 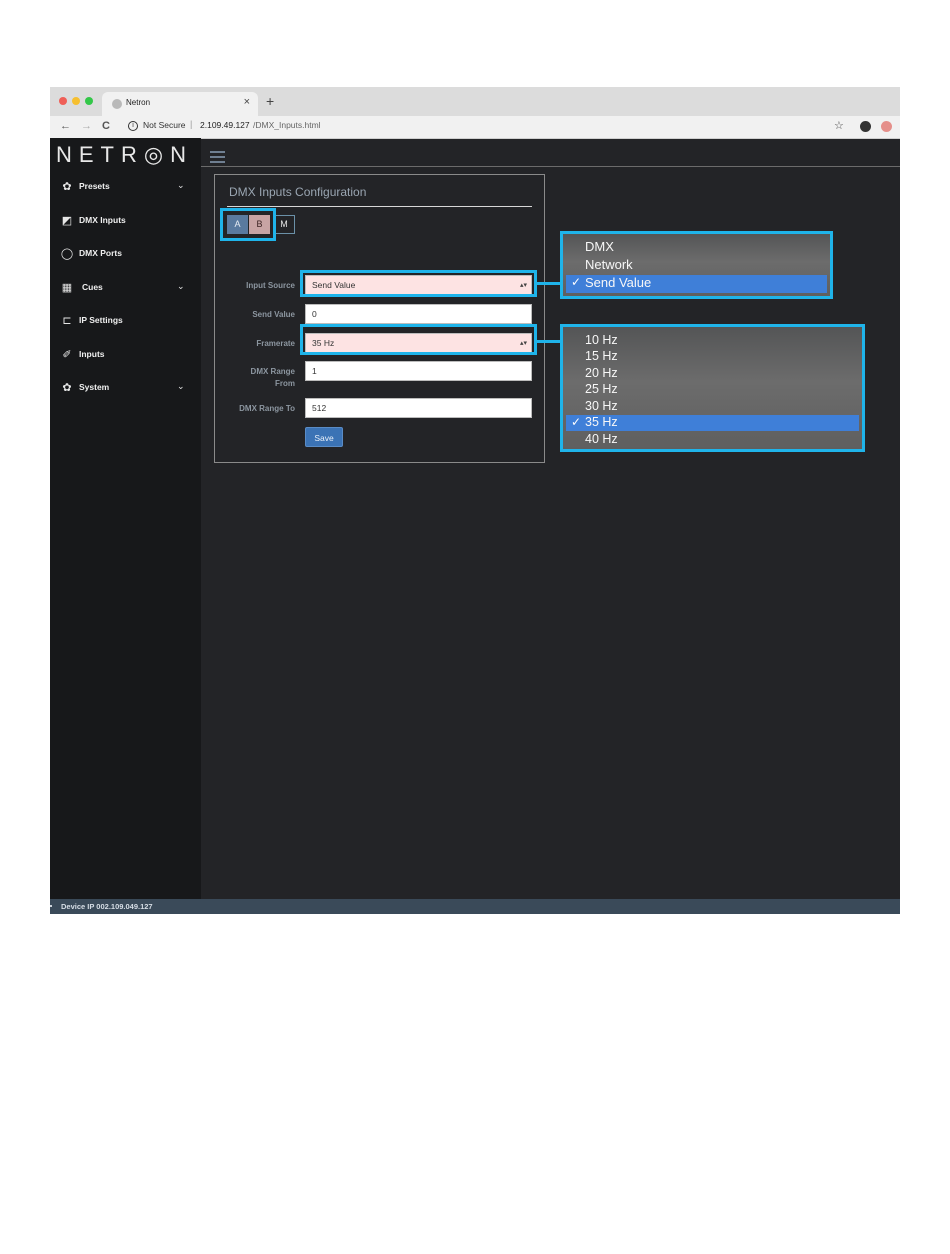 I want to click on send-value-input: 0, so click(x=418, y=314).